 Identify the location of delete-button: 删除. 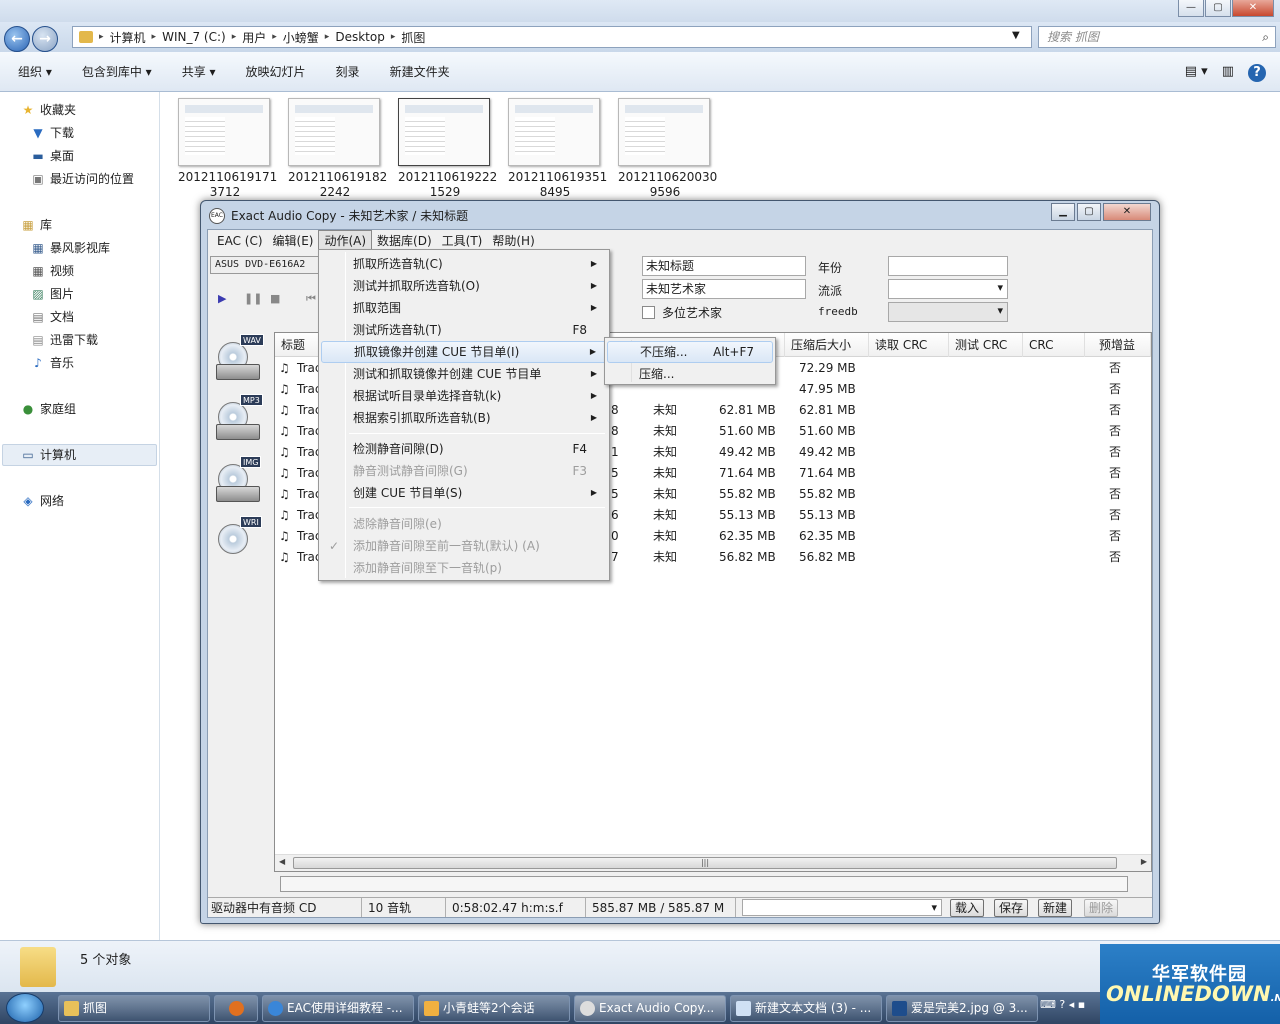
(1101, 908).